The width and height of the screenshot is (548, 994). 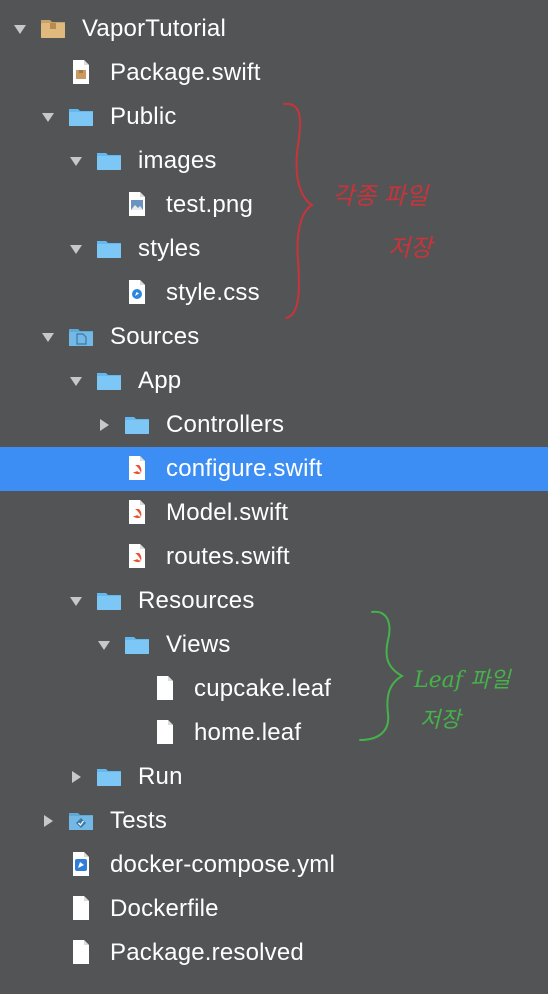 I want to click on tree-item-label: docker-compose.yml, so click(x=223, y=864).